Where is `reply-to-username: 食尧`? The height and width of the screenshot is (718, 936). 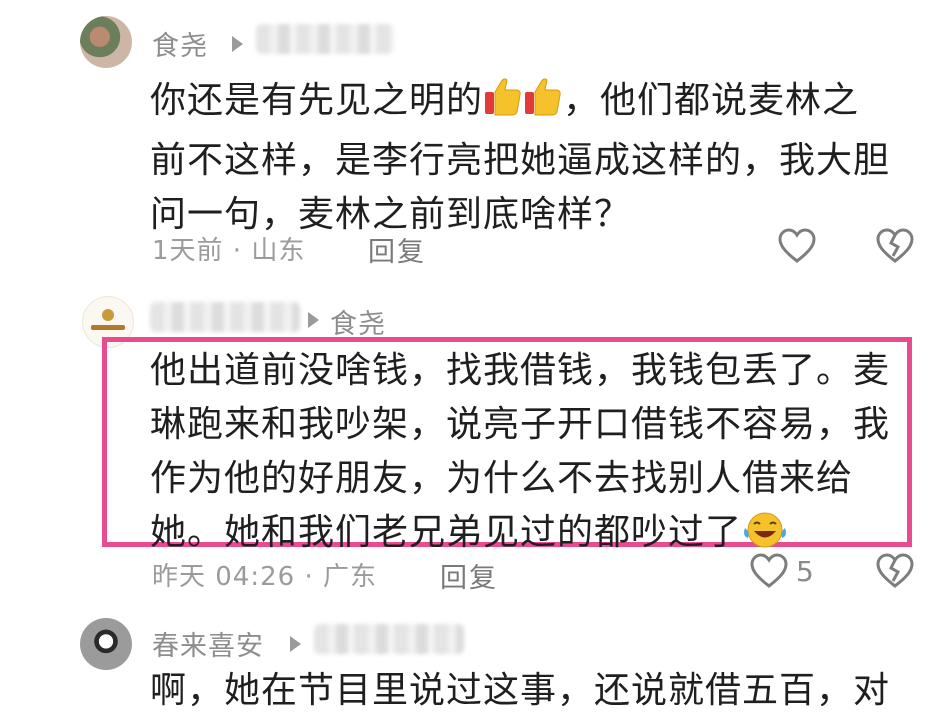 reply-to-username: 食尧 is located at coordinates (358, 321).